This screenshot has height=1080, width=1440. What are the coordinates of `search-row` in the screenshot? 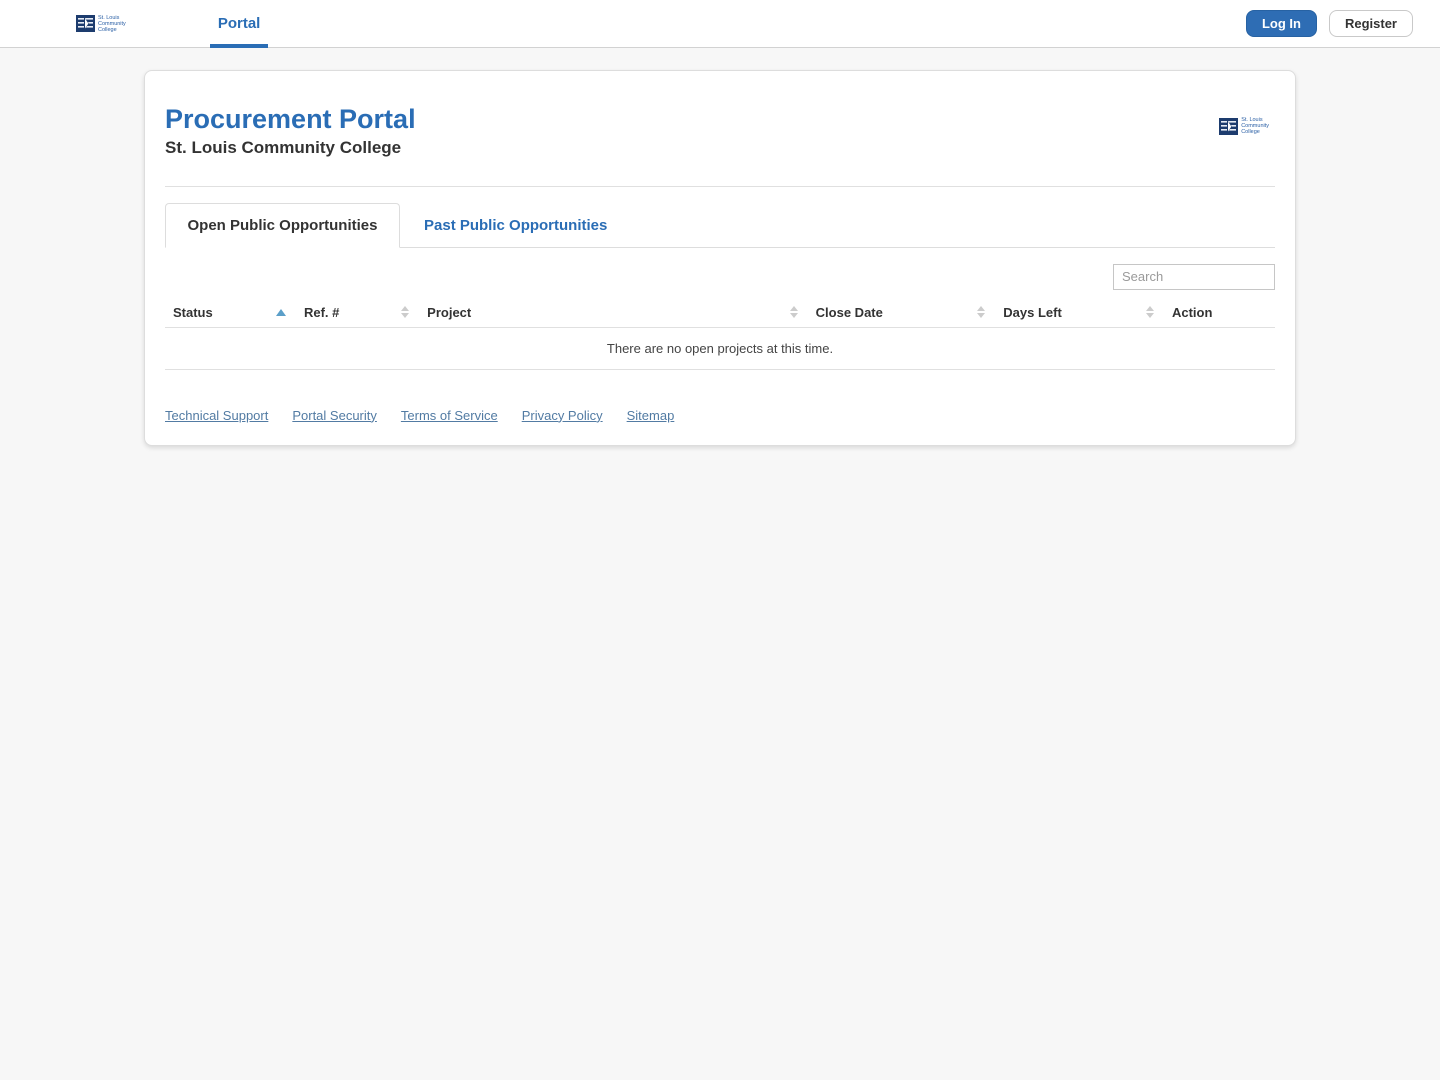 It's located at (720, 276).